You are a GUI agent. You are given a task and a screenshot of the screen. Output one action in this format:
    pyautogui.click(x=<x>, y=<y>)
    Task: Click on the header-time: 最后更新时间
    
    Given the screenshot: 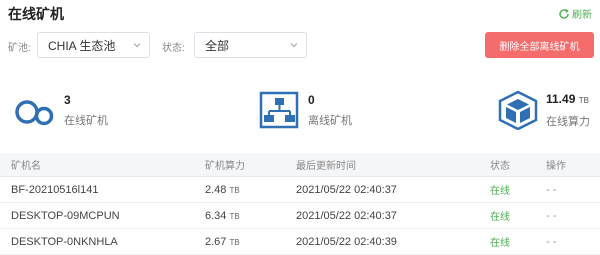 What is the action you would take?
    pyautogui.click(x=326, y=164)
    